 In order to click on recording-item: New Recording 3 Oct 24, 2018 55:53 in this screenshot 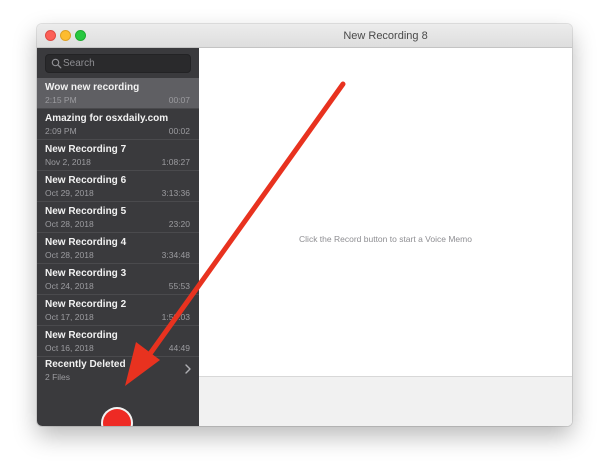, I will do `click(118, 279)`.